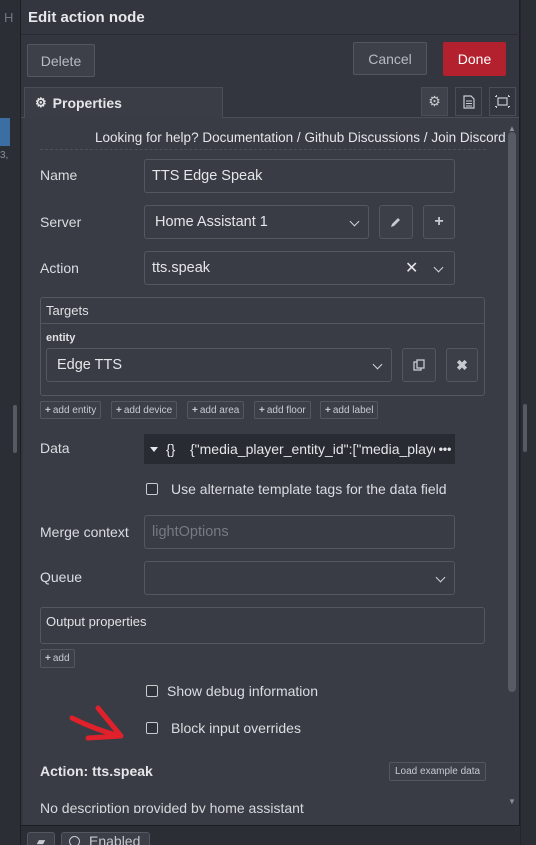 This screenshot has height=845, width=536. Describe the element at coordinates (74, 840) in the screenshot. I see `circle-icon` at that location.